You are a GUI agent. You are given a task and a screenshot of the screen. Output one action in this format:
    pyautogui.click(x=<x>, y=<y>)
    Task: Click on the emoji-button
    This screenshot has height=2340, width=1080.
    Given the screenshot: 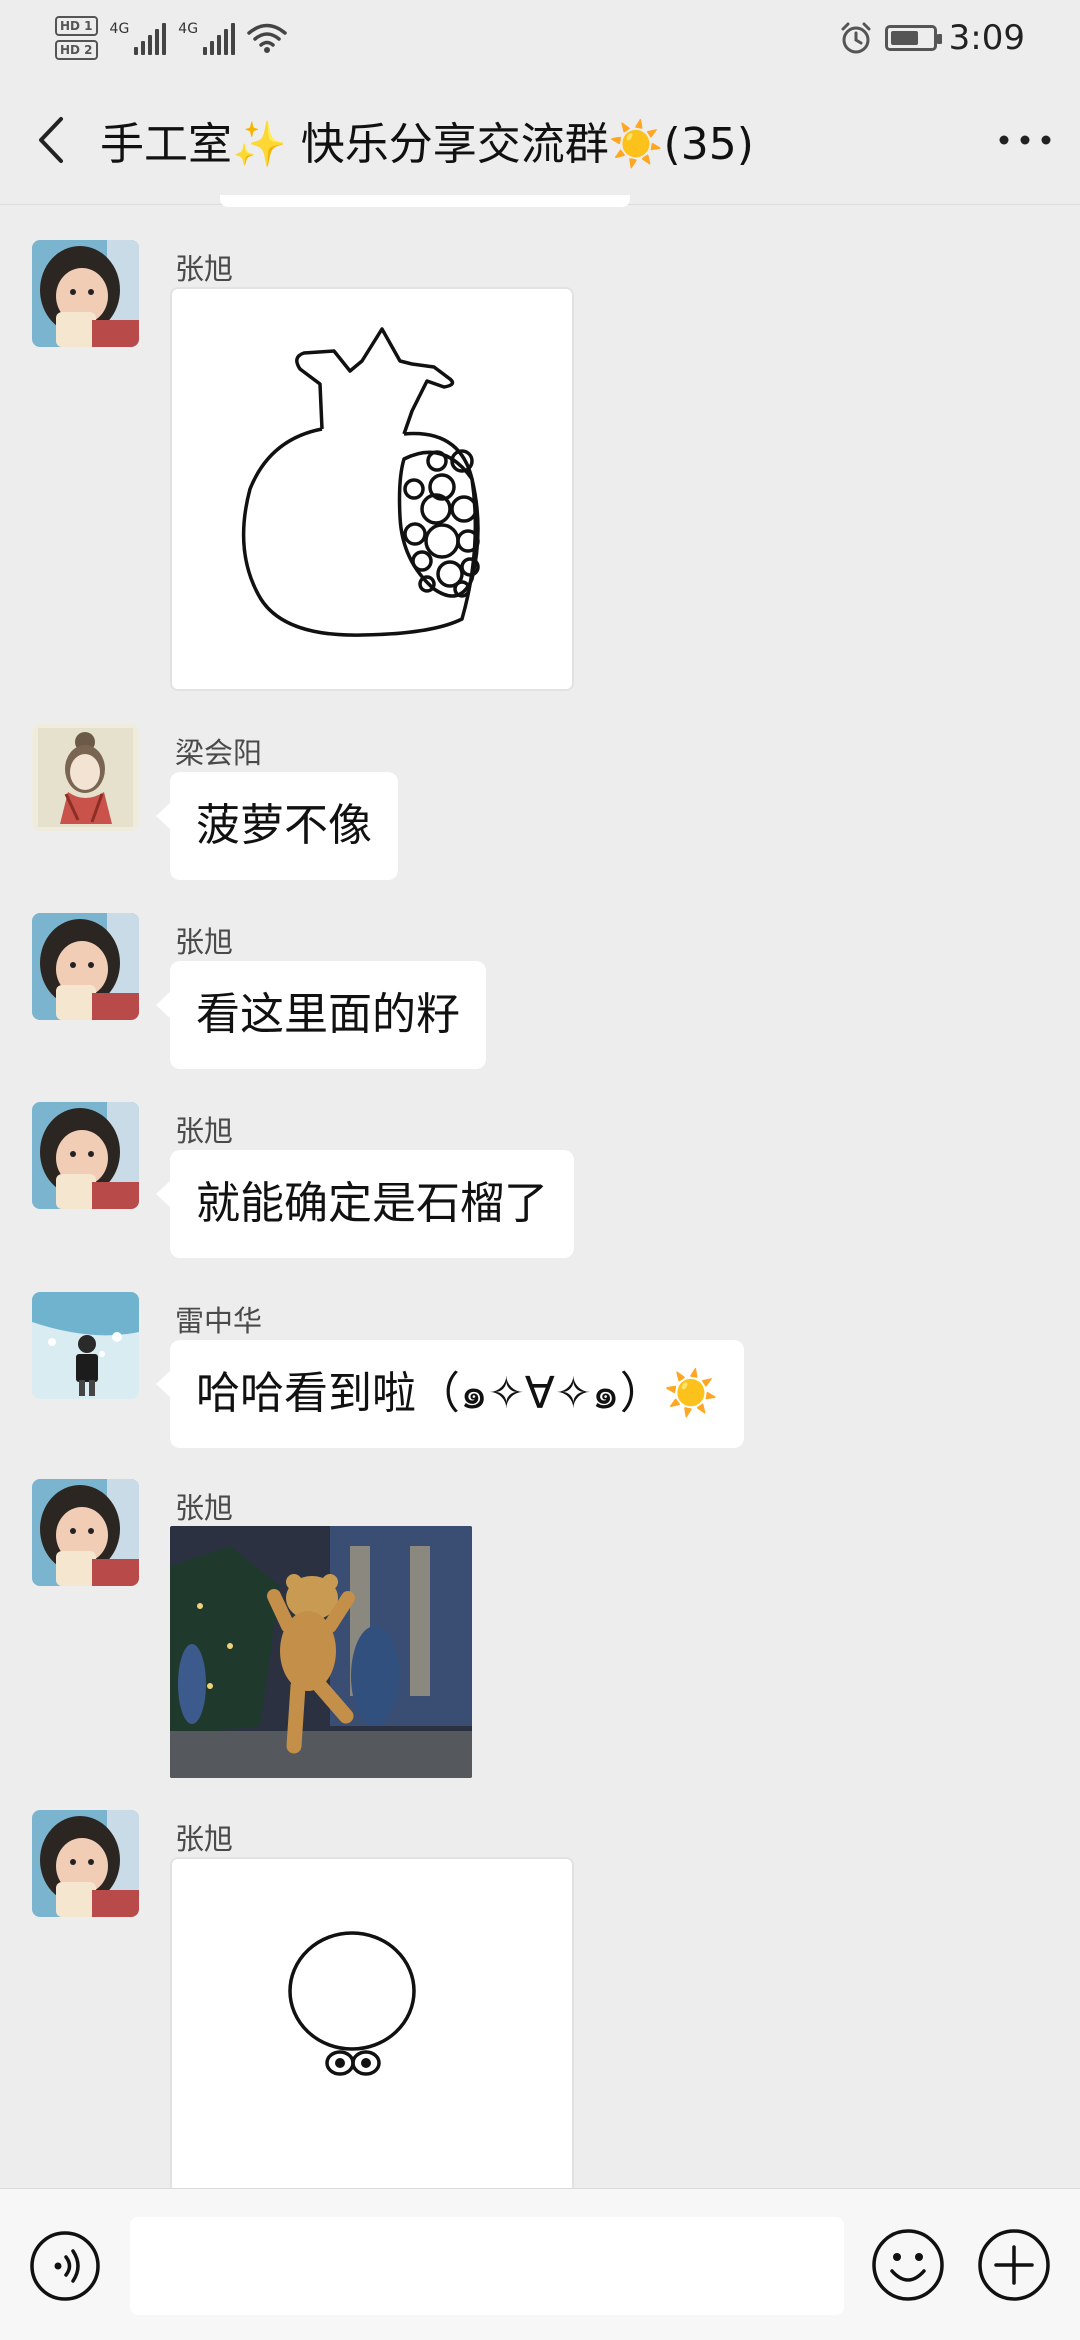 What is the action you would take?
    pyautogui.click(x=908, y=2265)
    